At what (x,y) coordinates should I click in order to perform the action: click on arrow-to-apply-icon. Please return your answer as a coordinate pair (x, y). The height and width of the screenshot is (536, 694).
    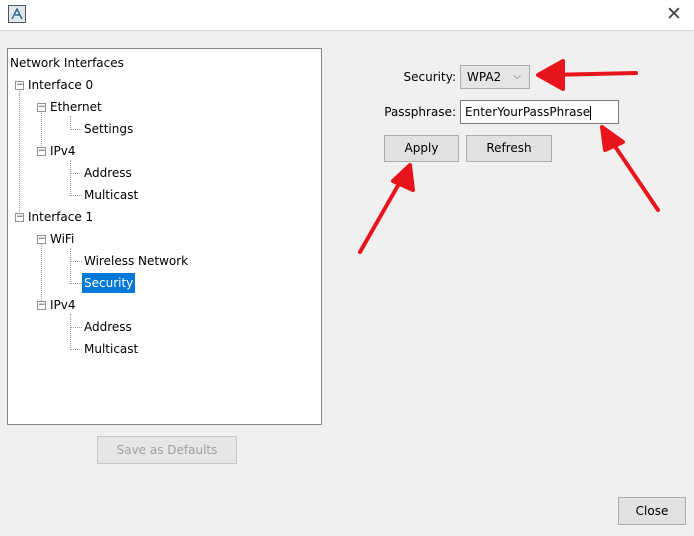
    Looking at the image, I should click on (386, 208).